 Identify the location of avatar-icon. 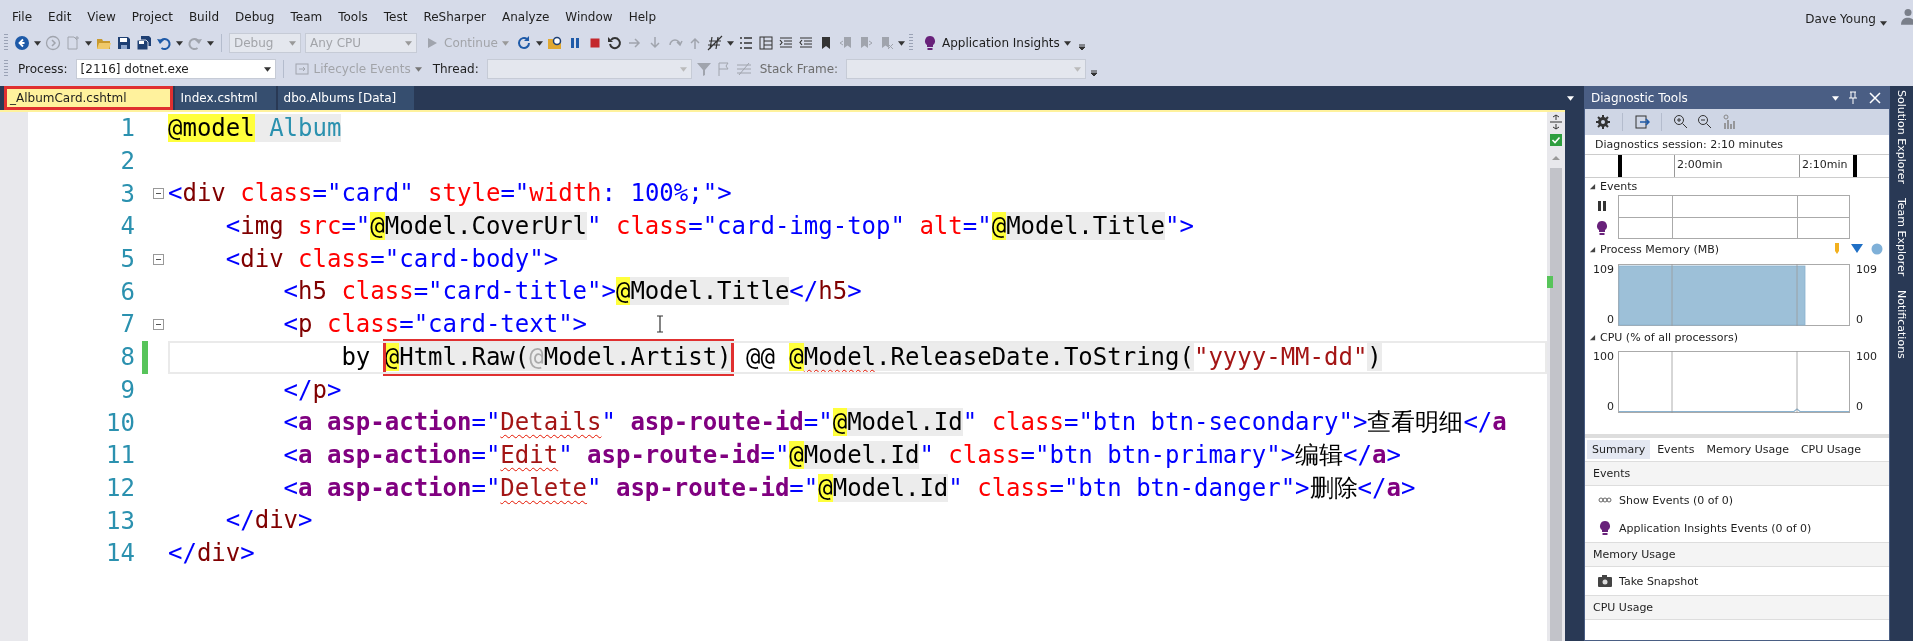
(1907, 16).